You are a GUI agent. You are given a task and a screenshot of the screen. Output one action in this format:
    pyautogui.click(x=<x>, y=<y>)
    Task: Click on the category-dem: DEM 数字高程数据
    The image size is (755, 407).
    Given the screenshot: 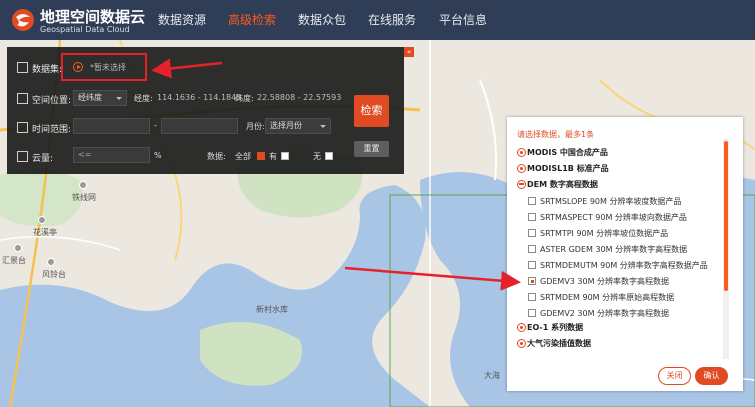 What is the action you would take?
    pyautogui.click(x=562, y=184)
    